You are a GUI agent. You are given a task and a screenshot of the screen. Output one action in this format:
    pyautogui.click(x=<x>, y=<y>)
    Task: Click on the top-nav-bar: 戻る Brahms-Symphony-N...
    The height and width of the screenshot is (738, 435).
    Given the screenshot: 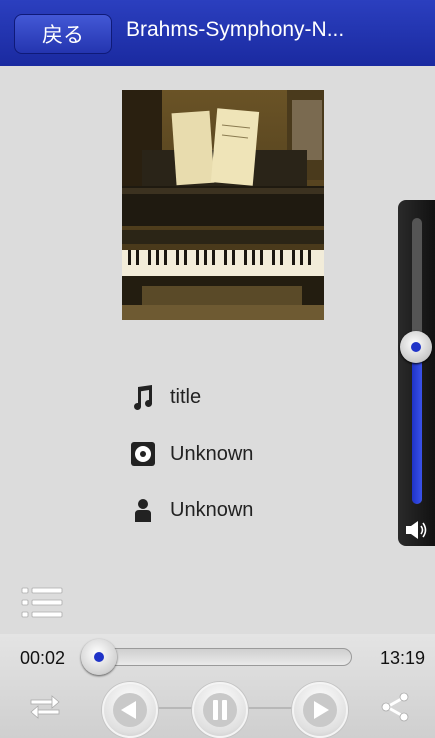 What is the action you would take?
    pyautogui.click(x=217, y=33)
    